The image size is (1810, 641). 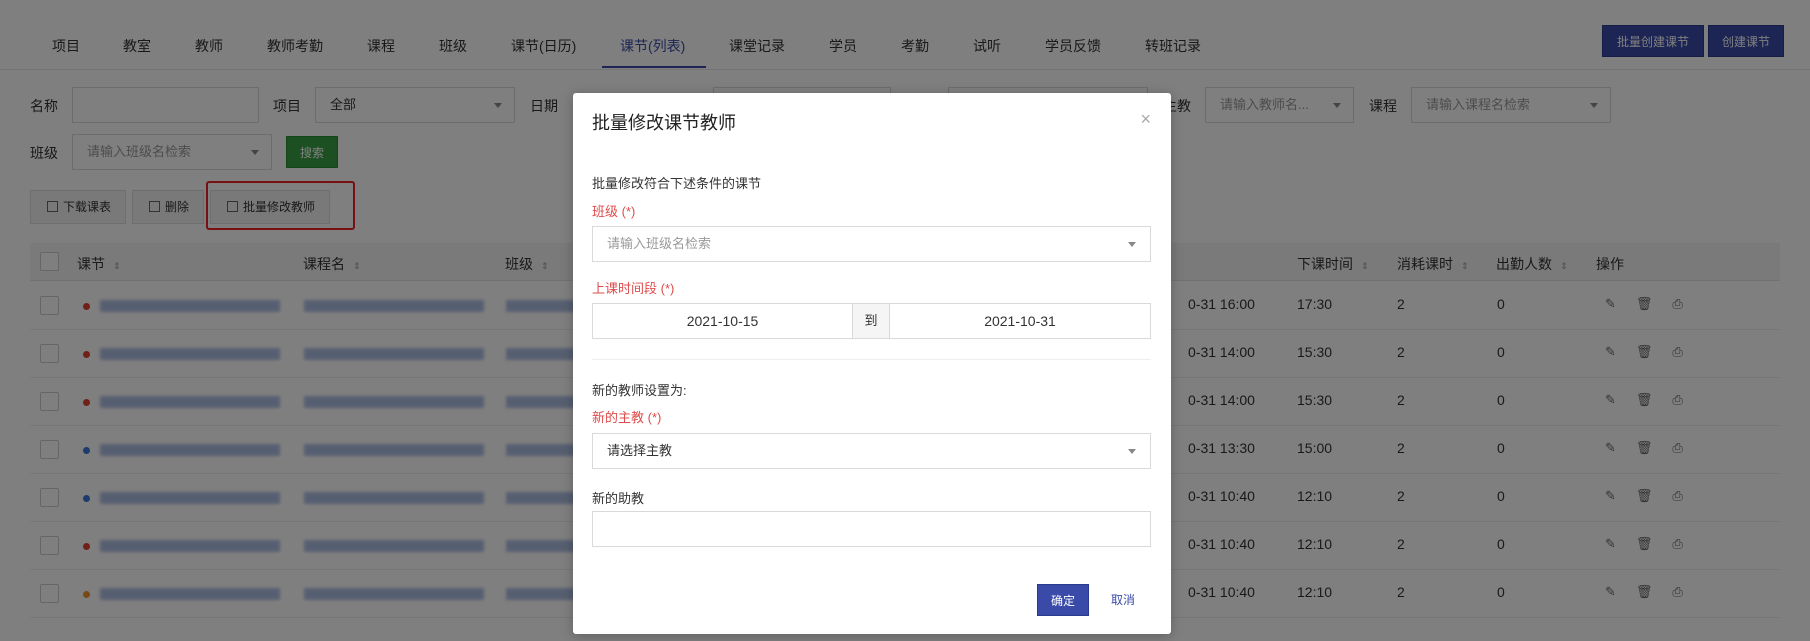 What do you see at coordinates (639, 390) in the screenshot?
I see `new-teacher-heading: 新的教师设置为:` at bounding box center [639, 390].